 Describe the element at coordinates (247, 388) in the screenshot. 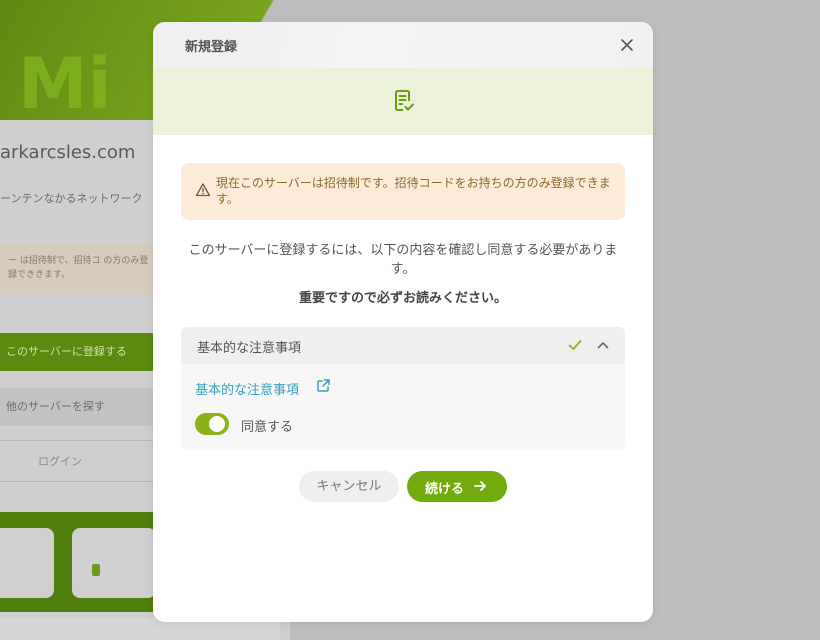

I see `terms-link: 基本的な注意事項` at that location.